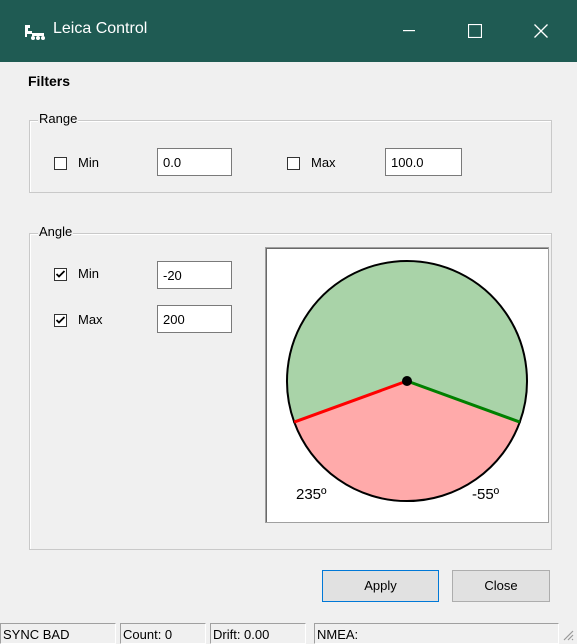 The image size is (577, 644). I want to click on minimize-icon, so click(409, 31).